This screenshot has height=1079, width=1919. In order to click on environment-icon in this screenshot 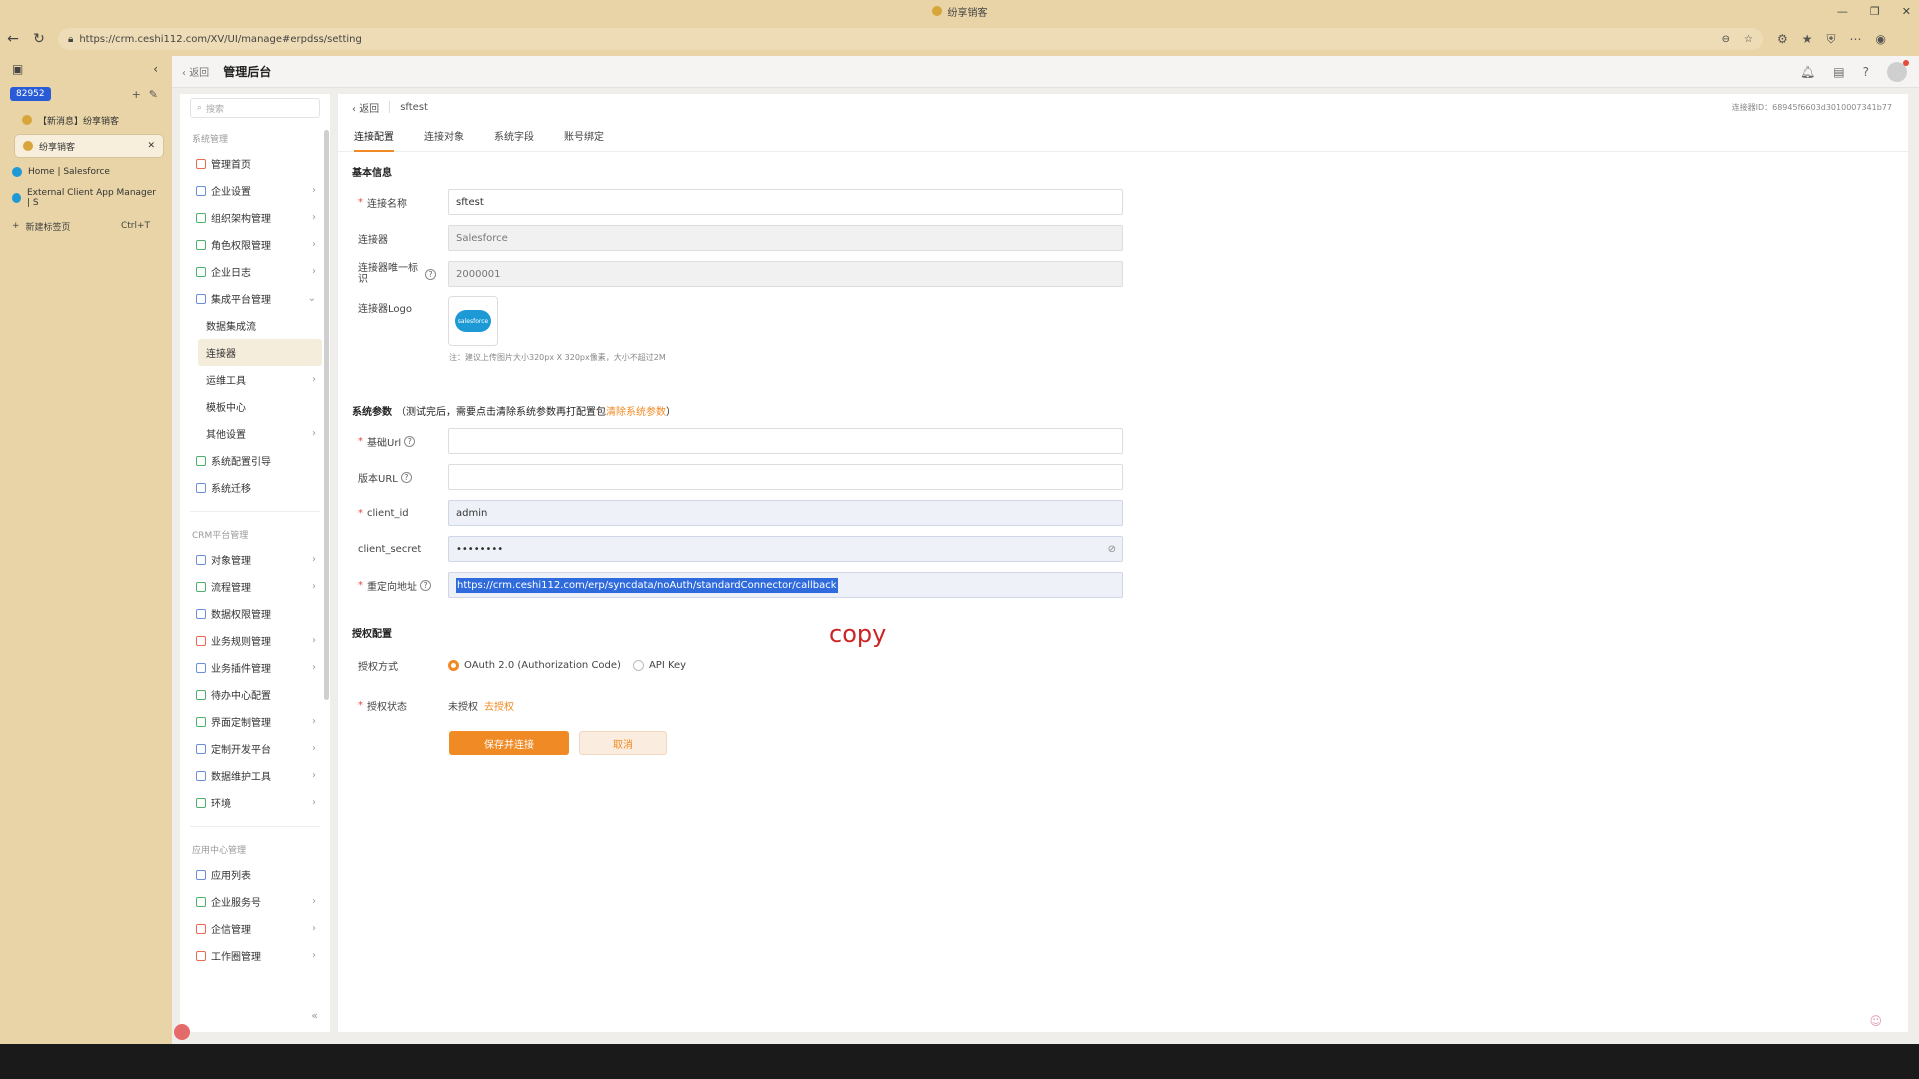, I will do `click(201, 802)`.